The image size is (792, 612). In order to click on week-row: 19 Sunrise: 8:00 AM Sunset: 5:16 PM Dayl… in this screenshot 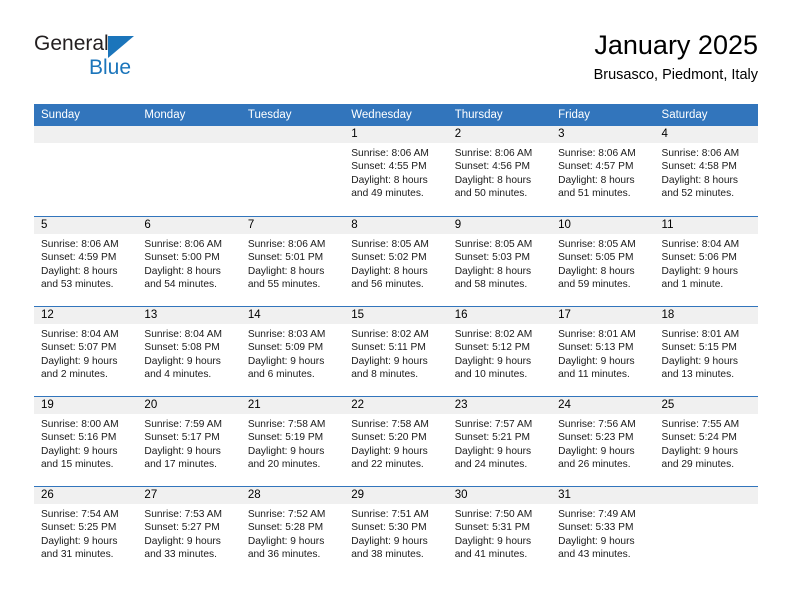, I will do `click(396, 441)`.